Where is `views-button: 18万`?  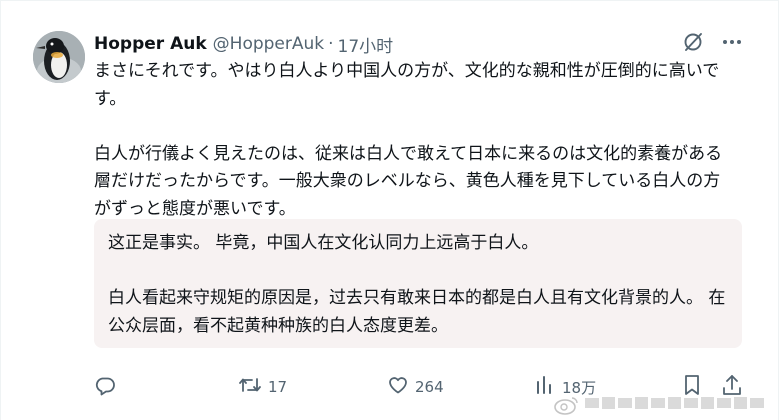
views-button: 18万 is located at coordinates (565, 387).